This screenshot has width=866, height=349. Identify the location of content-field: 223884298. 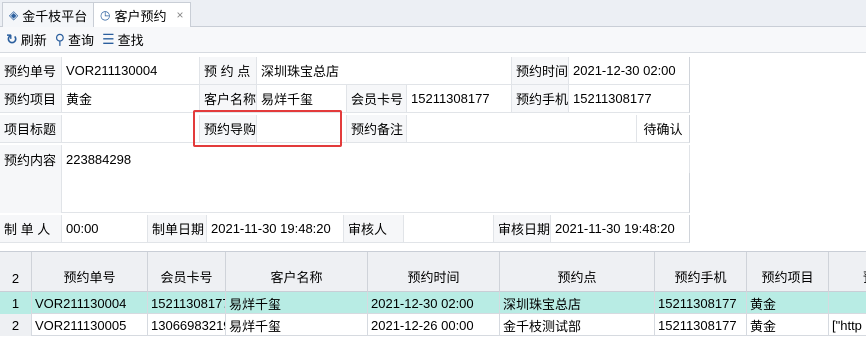
(376, 159).